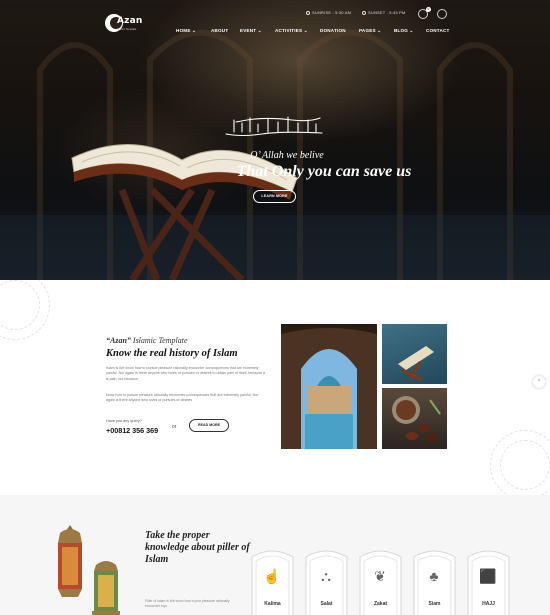 The height and width of the screenshot is (615, 550). Describe the element at coordinates (434, 576) in the screenshot. I see `palm-tree-icon: ♣` at that location.